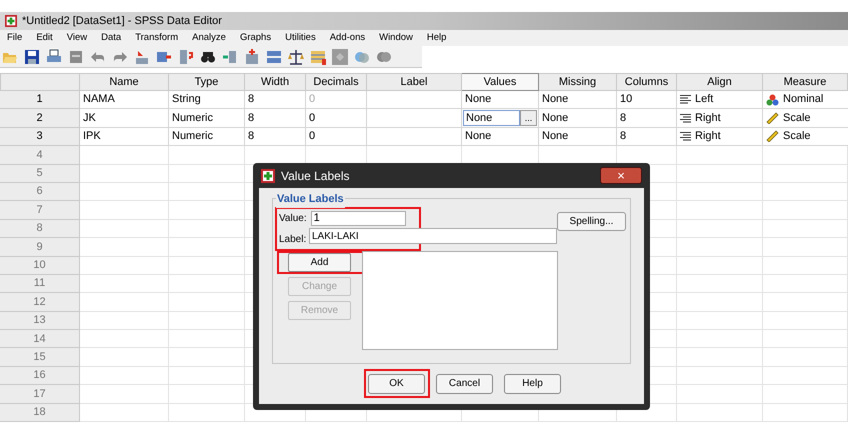 The image size is (848, 423). Describe the element at coordinates (40, 155) in the screenshot. I see `row-header: 4` at that location.